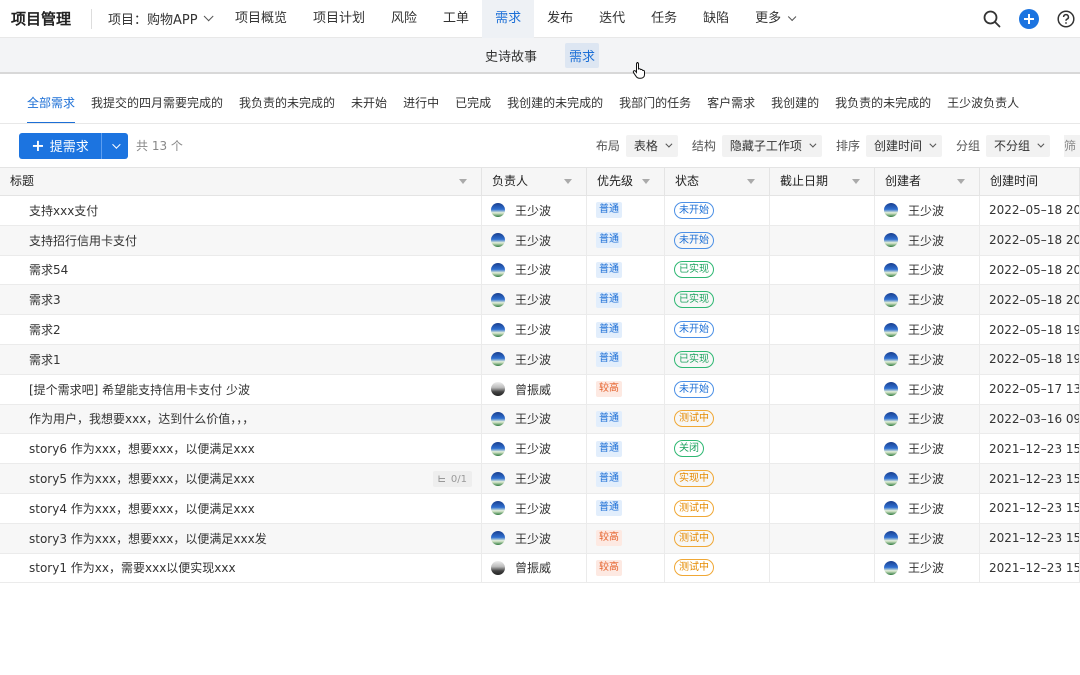  What do you see at coordinates (612, 19) in the screenshot?
I see `nav-iteration: 迭代` at bounding box center [612, 19].